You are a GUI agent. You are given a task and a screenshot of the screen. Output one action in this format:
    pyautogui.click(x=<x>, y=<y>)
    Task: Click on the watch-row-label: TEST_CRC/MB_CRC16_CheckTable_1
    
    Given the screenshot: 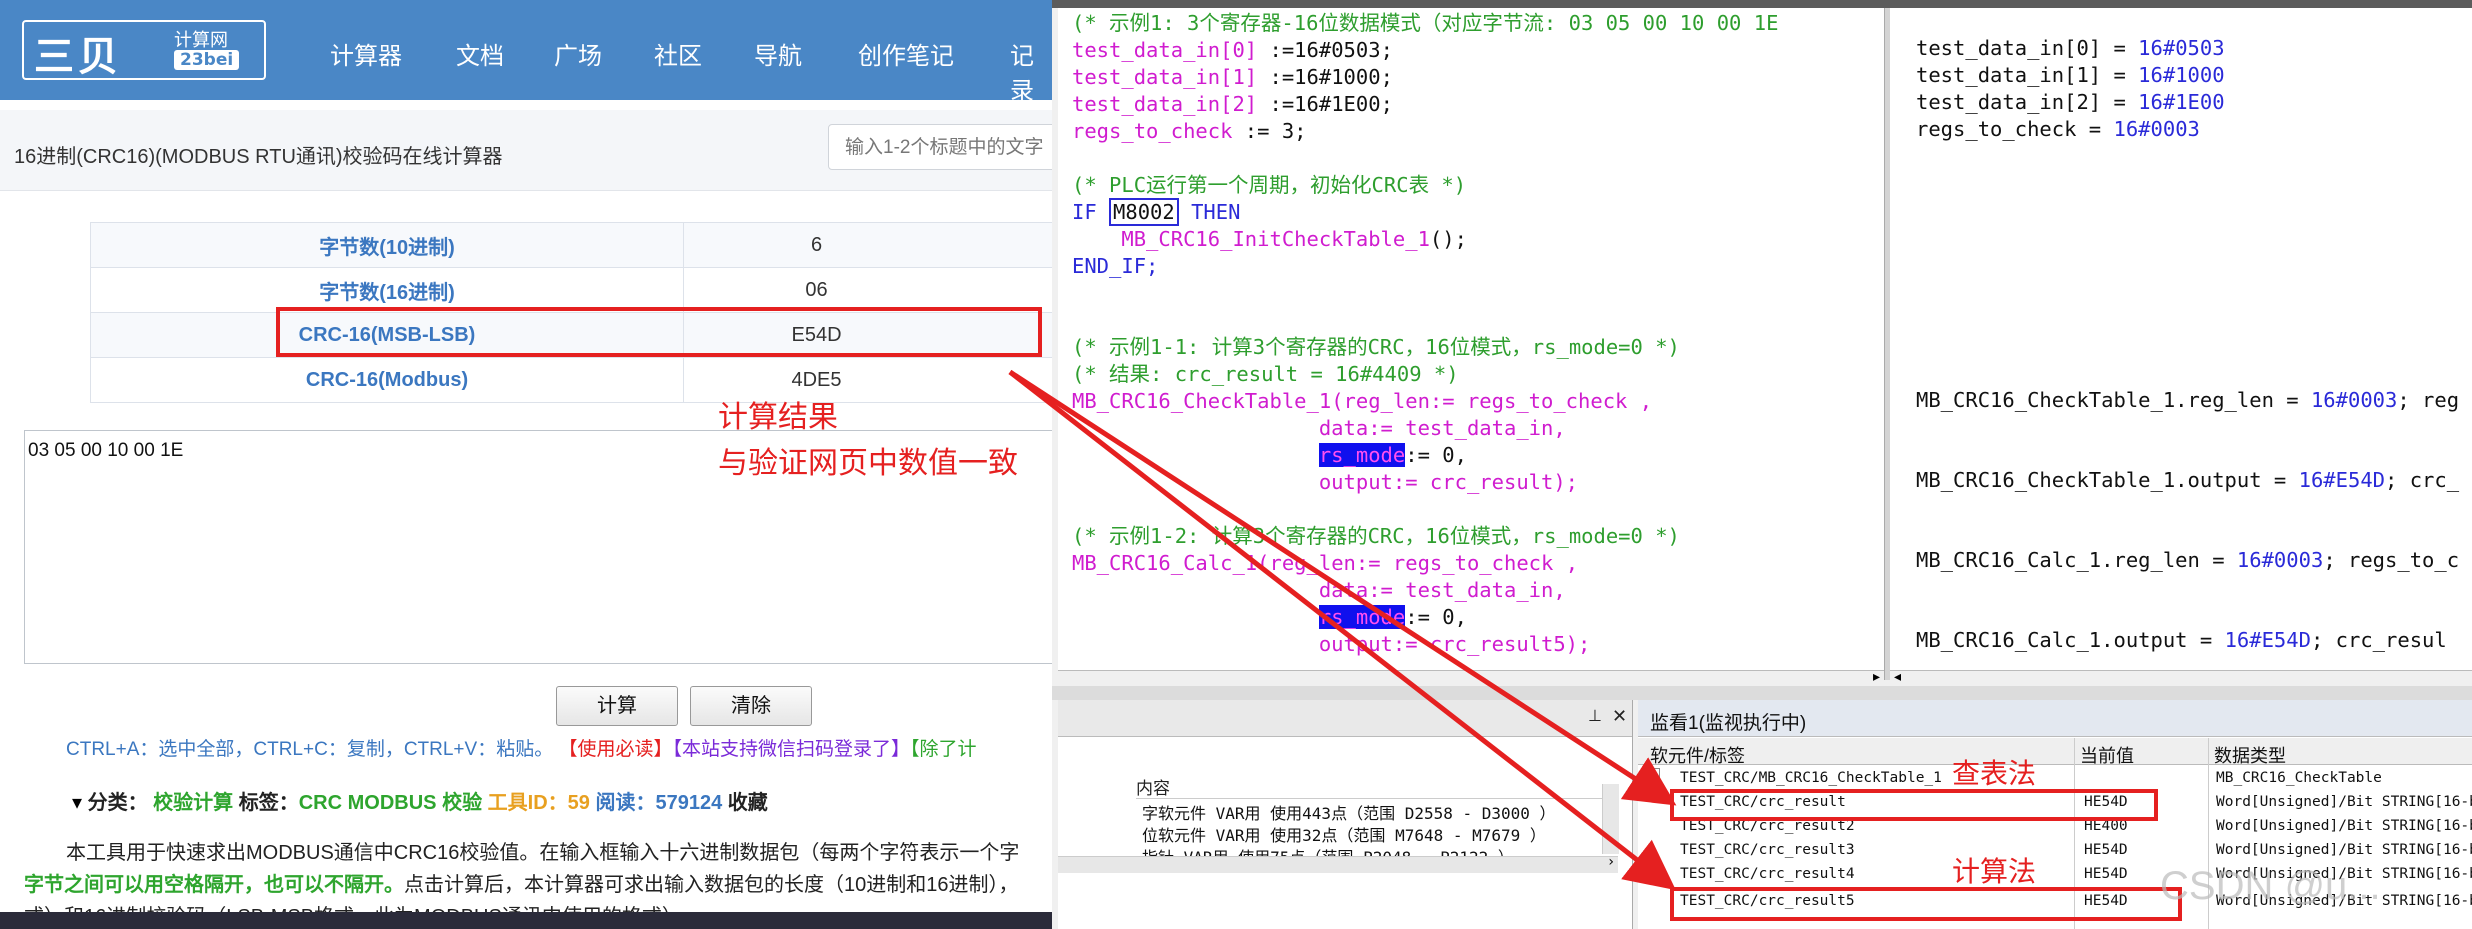 What is the action you would take?
    pyautogui.click(x=1811, y=778)
    